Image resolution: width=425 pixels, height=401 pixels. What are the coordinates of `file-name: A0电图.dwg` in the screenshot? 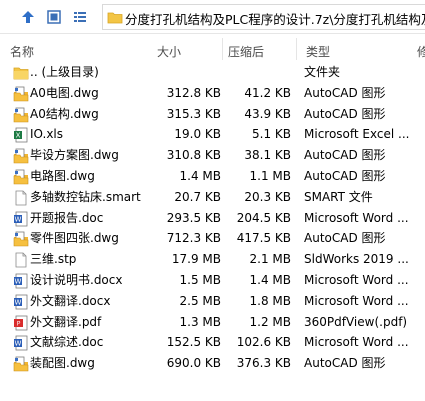 It's located at (64, 92).